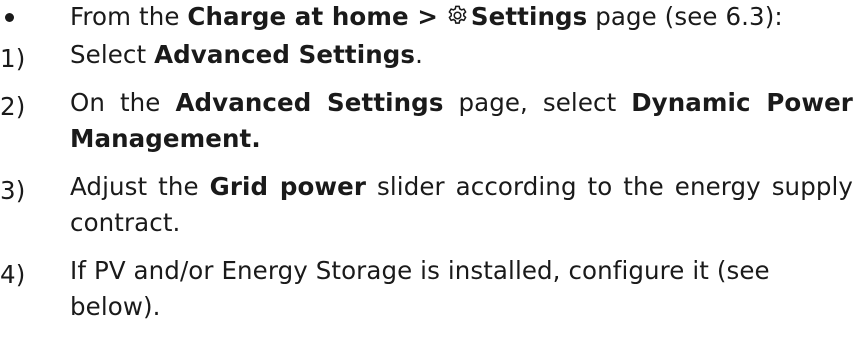 The height and width of the screenshot is (340, 861). I want to click on step-prefix: Adjust the, so click(134, 186).